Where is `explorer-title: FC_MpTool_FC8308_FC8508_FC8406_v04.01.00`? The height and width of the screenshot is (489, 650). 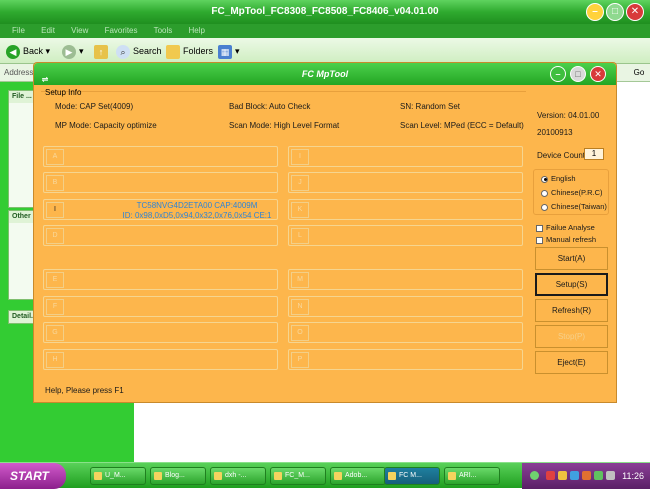 explorer-title: FC_MpTool_FC8308_FC8508_FC8406_v04.01.00 is located at coordinates (325, 11).